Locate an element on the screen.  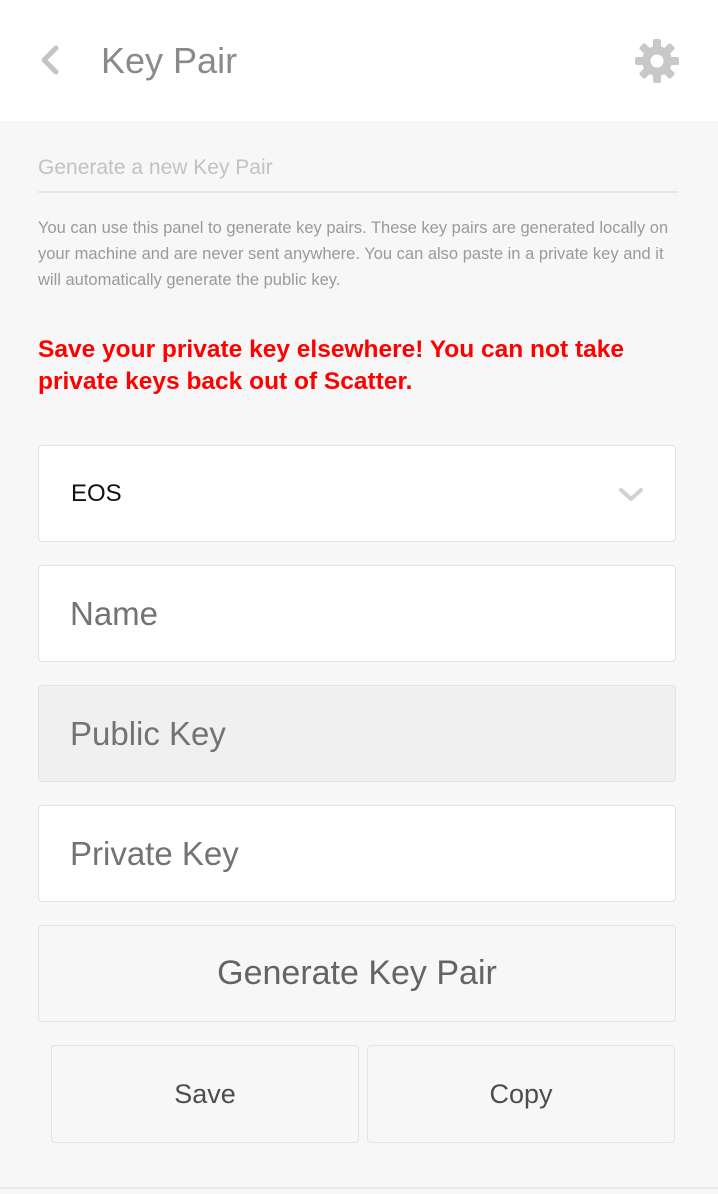
chevron-down-icon is located at coordinates (631, 494).